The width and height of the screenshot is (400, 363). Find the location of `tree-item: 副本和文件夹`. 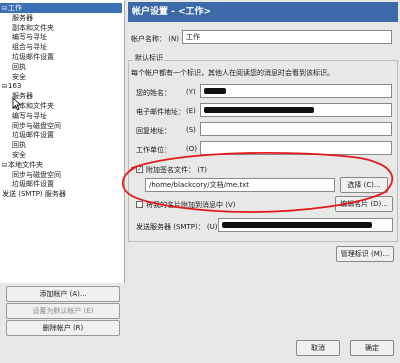

tree-item: 副本和文件夹 is located at coordinates (66, 28).